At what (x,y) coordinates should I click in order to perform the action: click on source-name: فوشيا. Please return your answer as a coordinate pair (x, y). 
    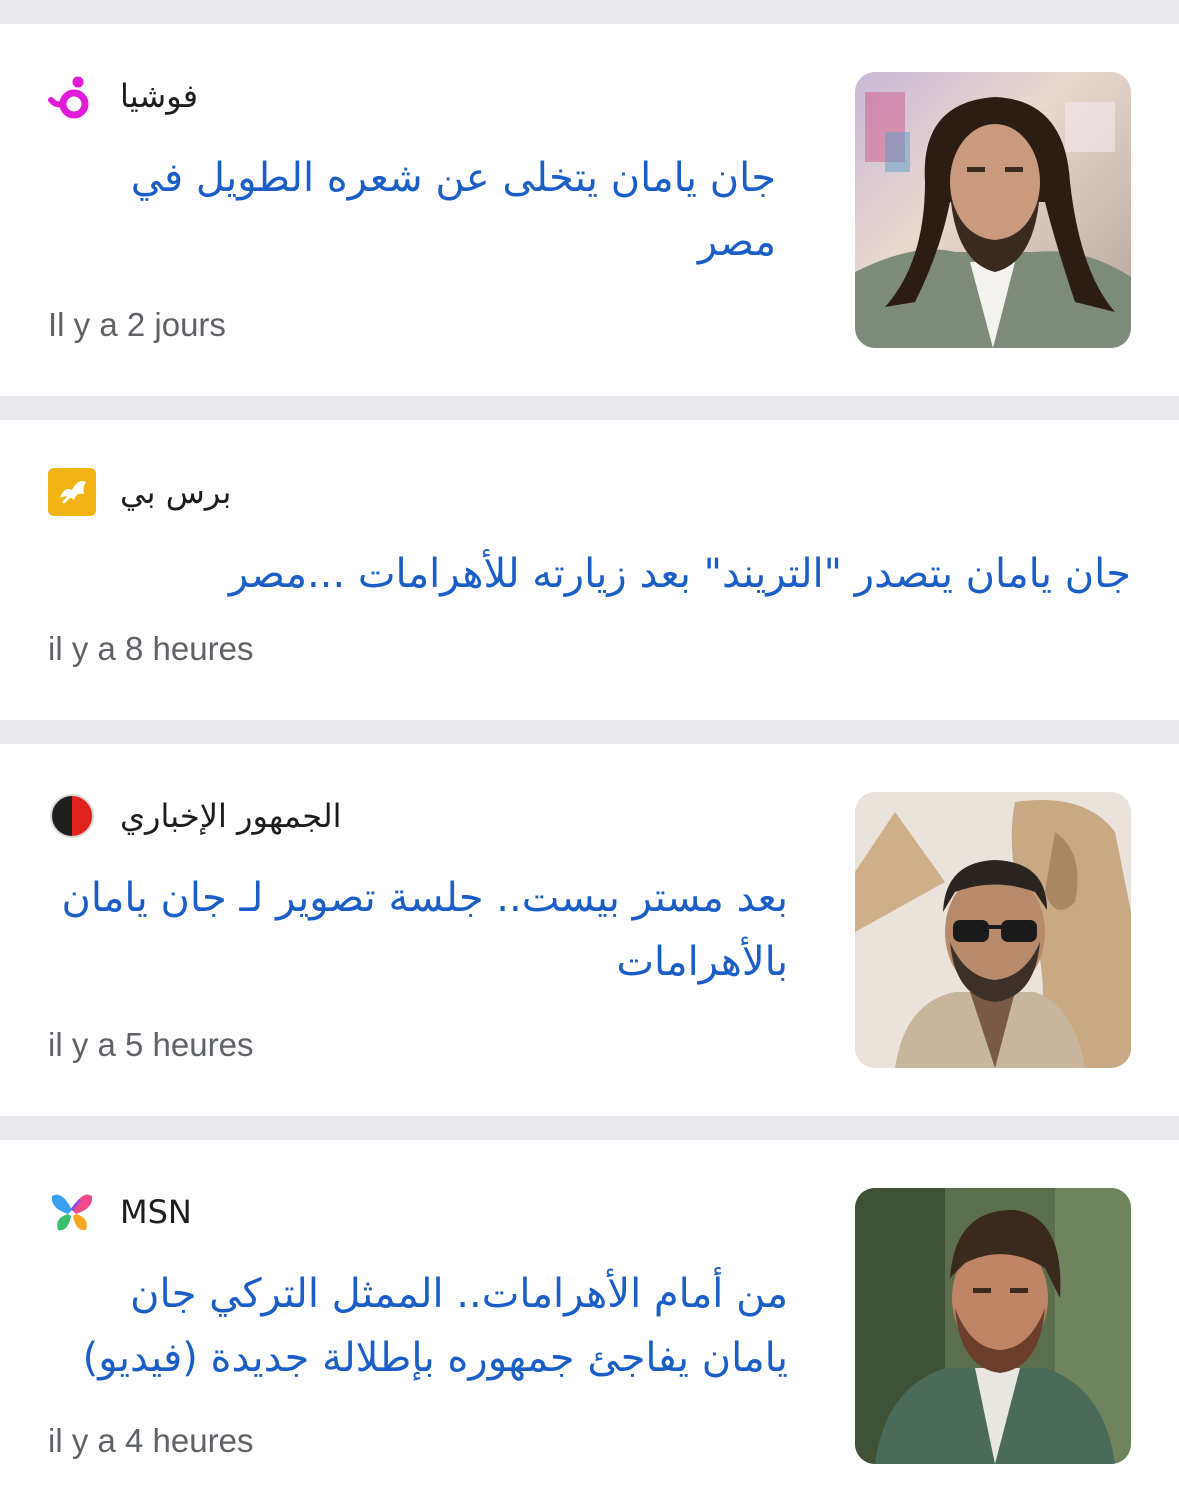
    Looking at the image, I should click on (159, 96).